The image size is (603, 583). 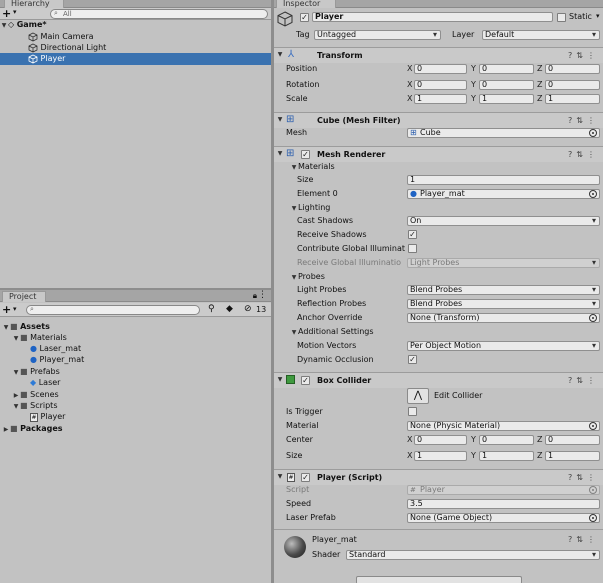 What do you see at coordinates (412, 234) in the screenshot?
I see `receive-shadows-checkbox: ✓` at bounding box center [412, 234].